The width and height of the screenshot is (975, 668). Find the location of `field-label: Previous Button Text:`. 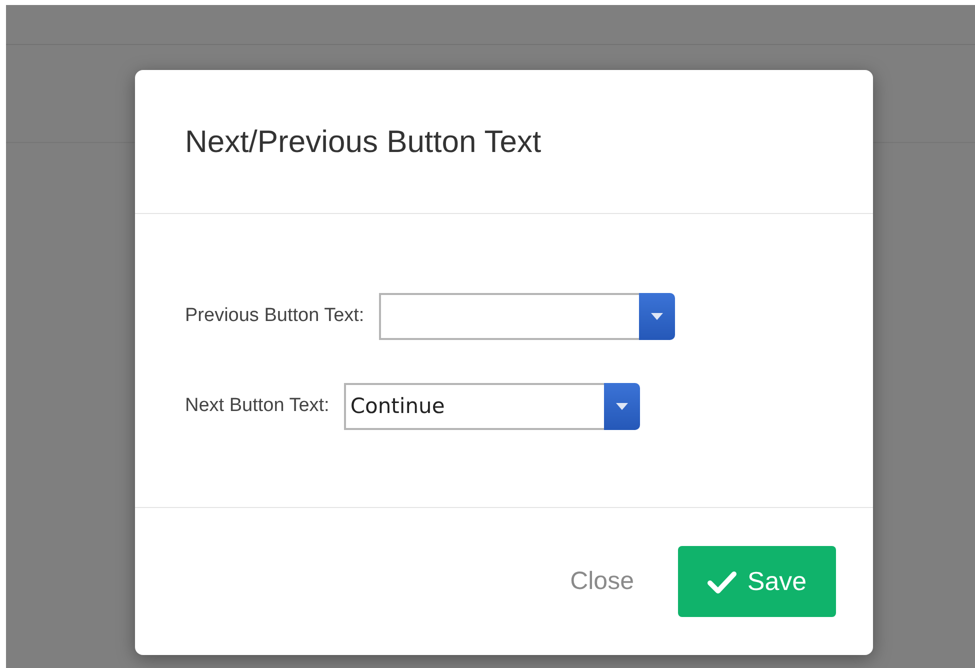

field-label: Previous Button Text: is located at coordinates (274, 316).